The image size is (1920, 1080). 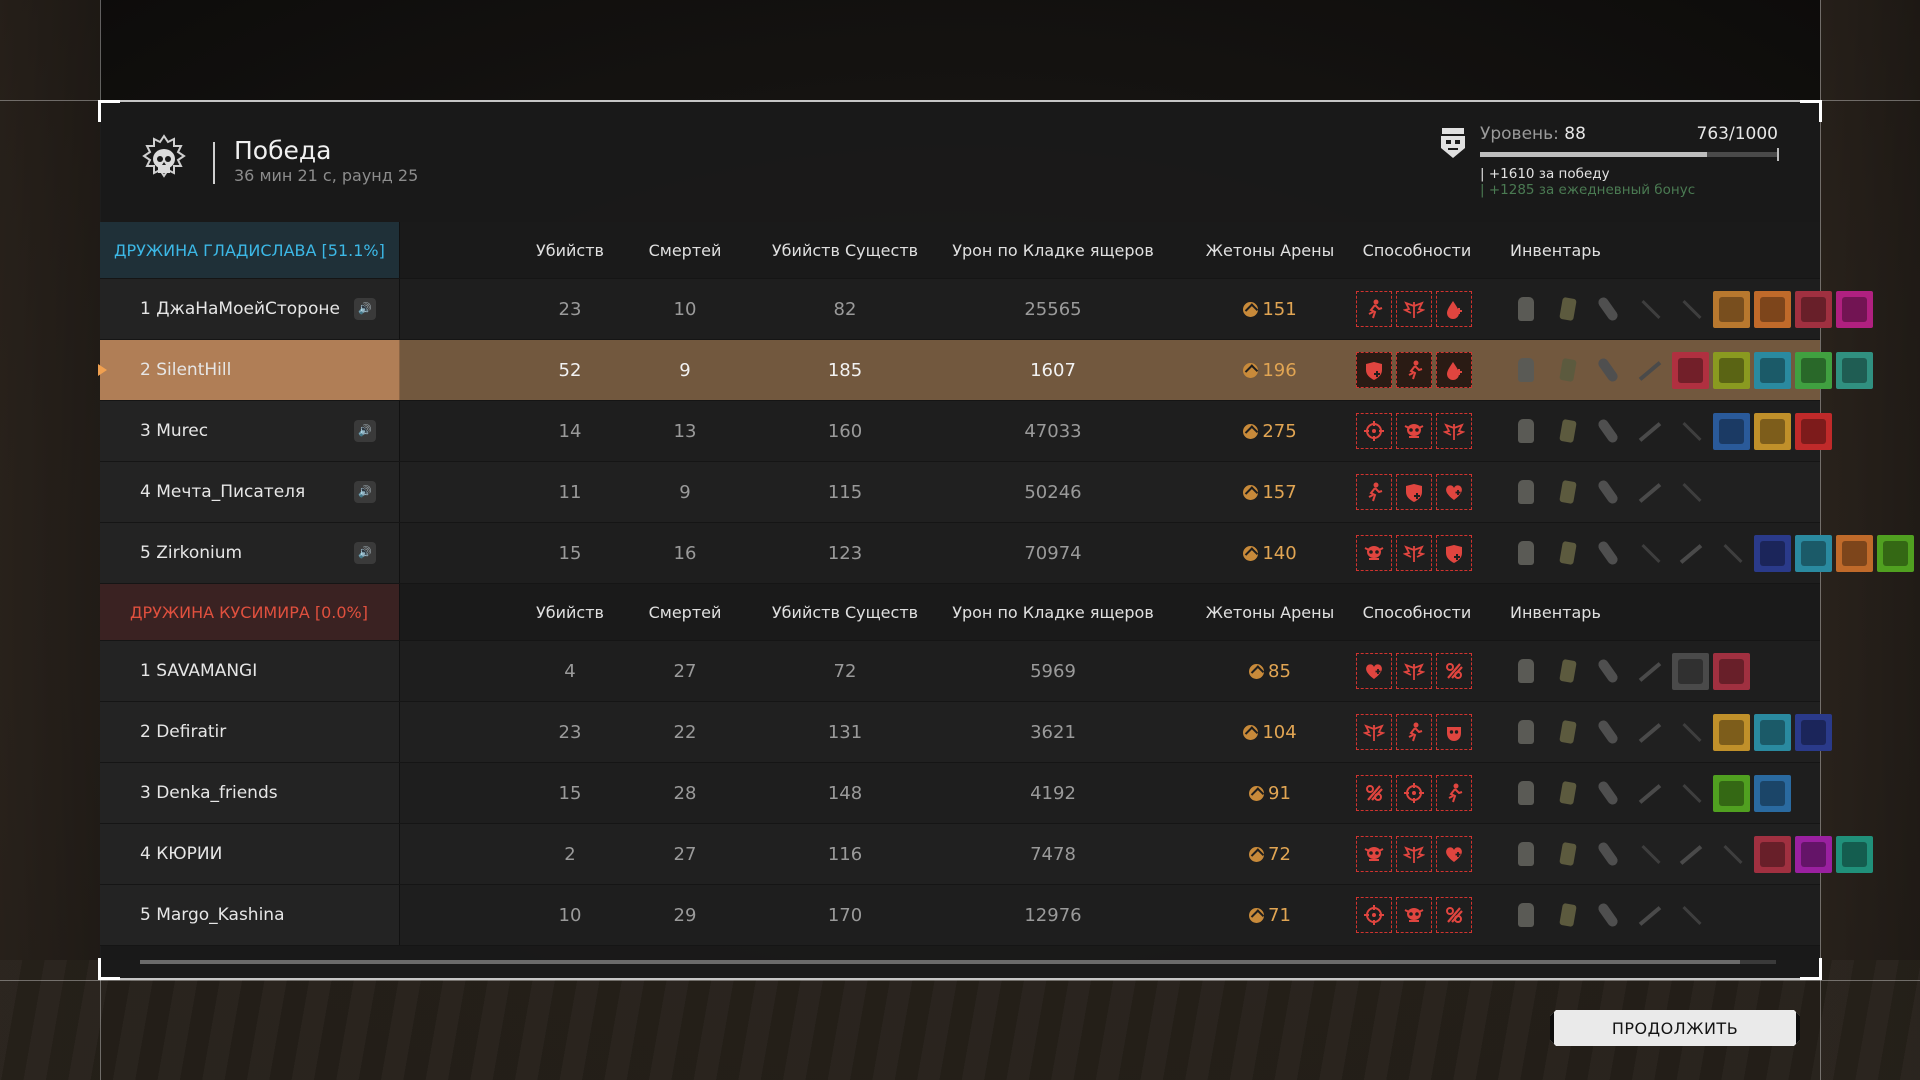 What do you see at coordinates (1454, 732) in the screenshot?
I see `ability-mask-icon` at bounding box center [1454, 732].